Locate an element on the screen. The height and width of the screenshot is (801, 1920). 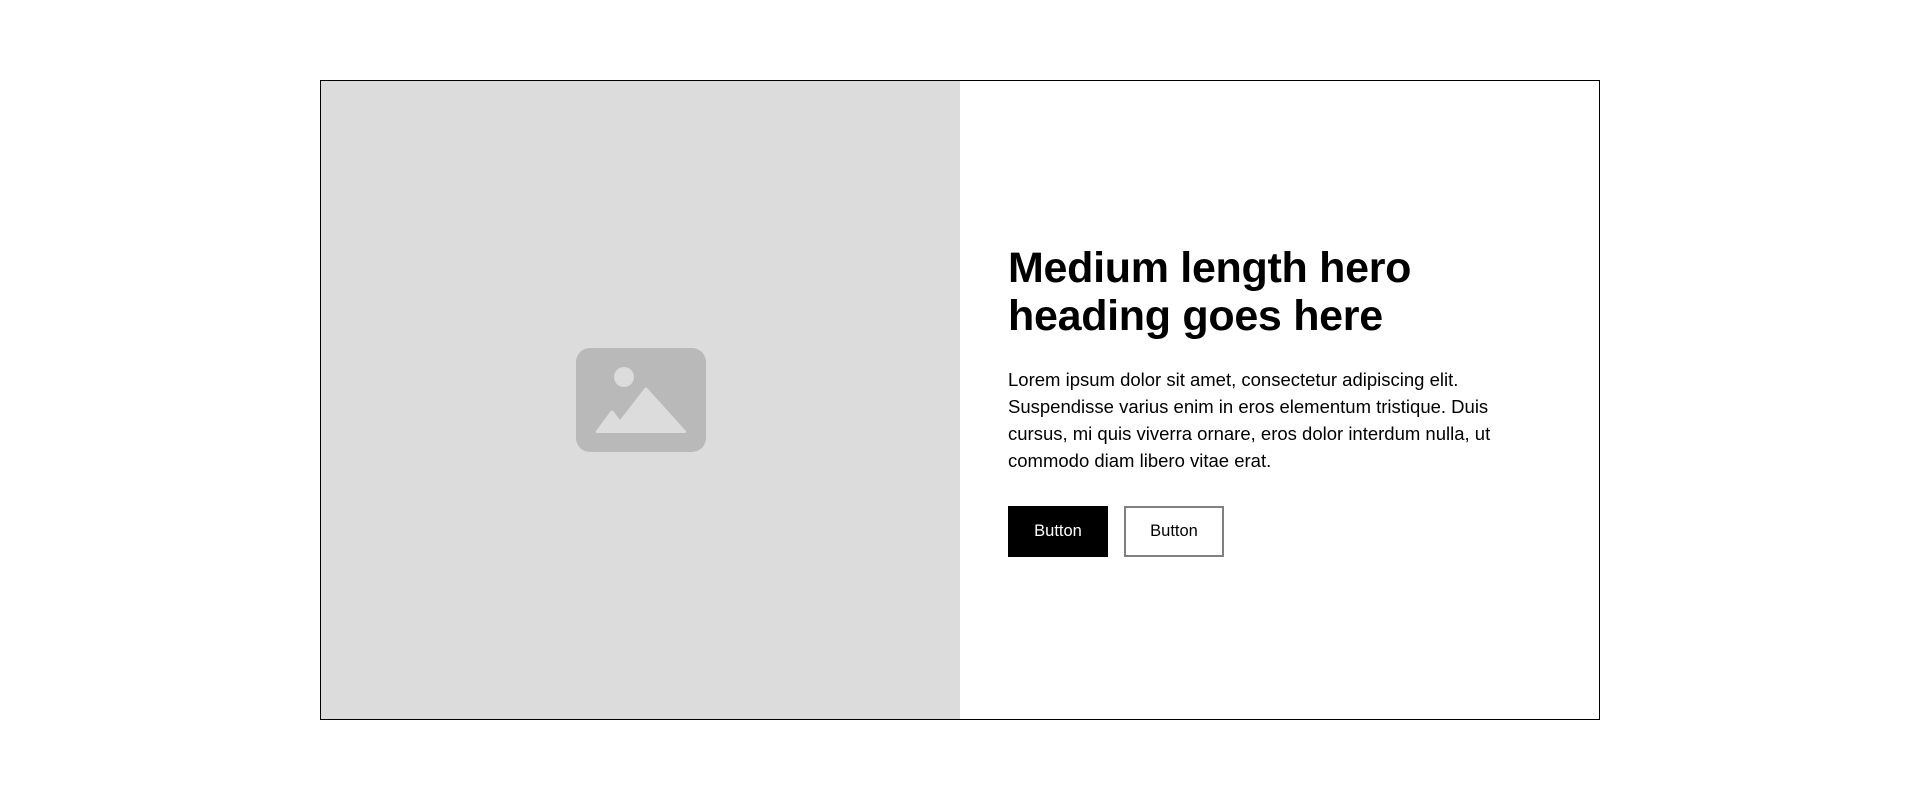
secondary-button: Button is located at coordinates (1174, 531).